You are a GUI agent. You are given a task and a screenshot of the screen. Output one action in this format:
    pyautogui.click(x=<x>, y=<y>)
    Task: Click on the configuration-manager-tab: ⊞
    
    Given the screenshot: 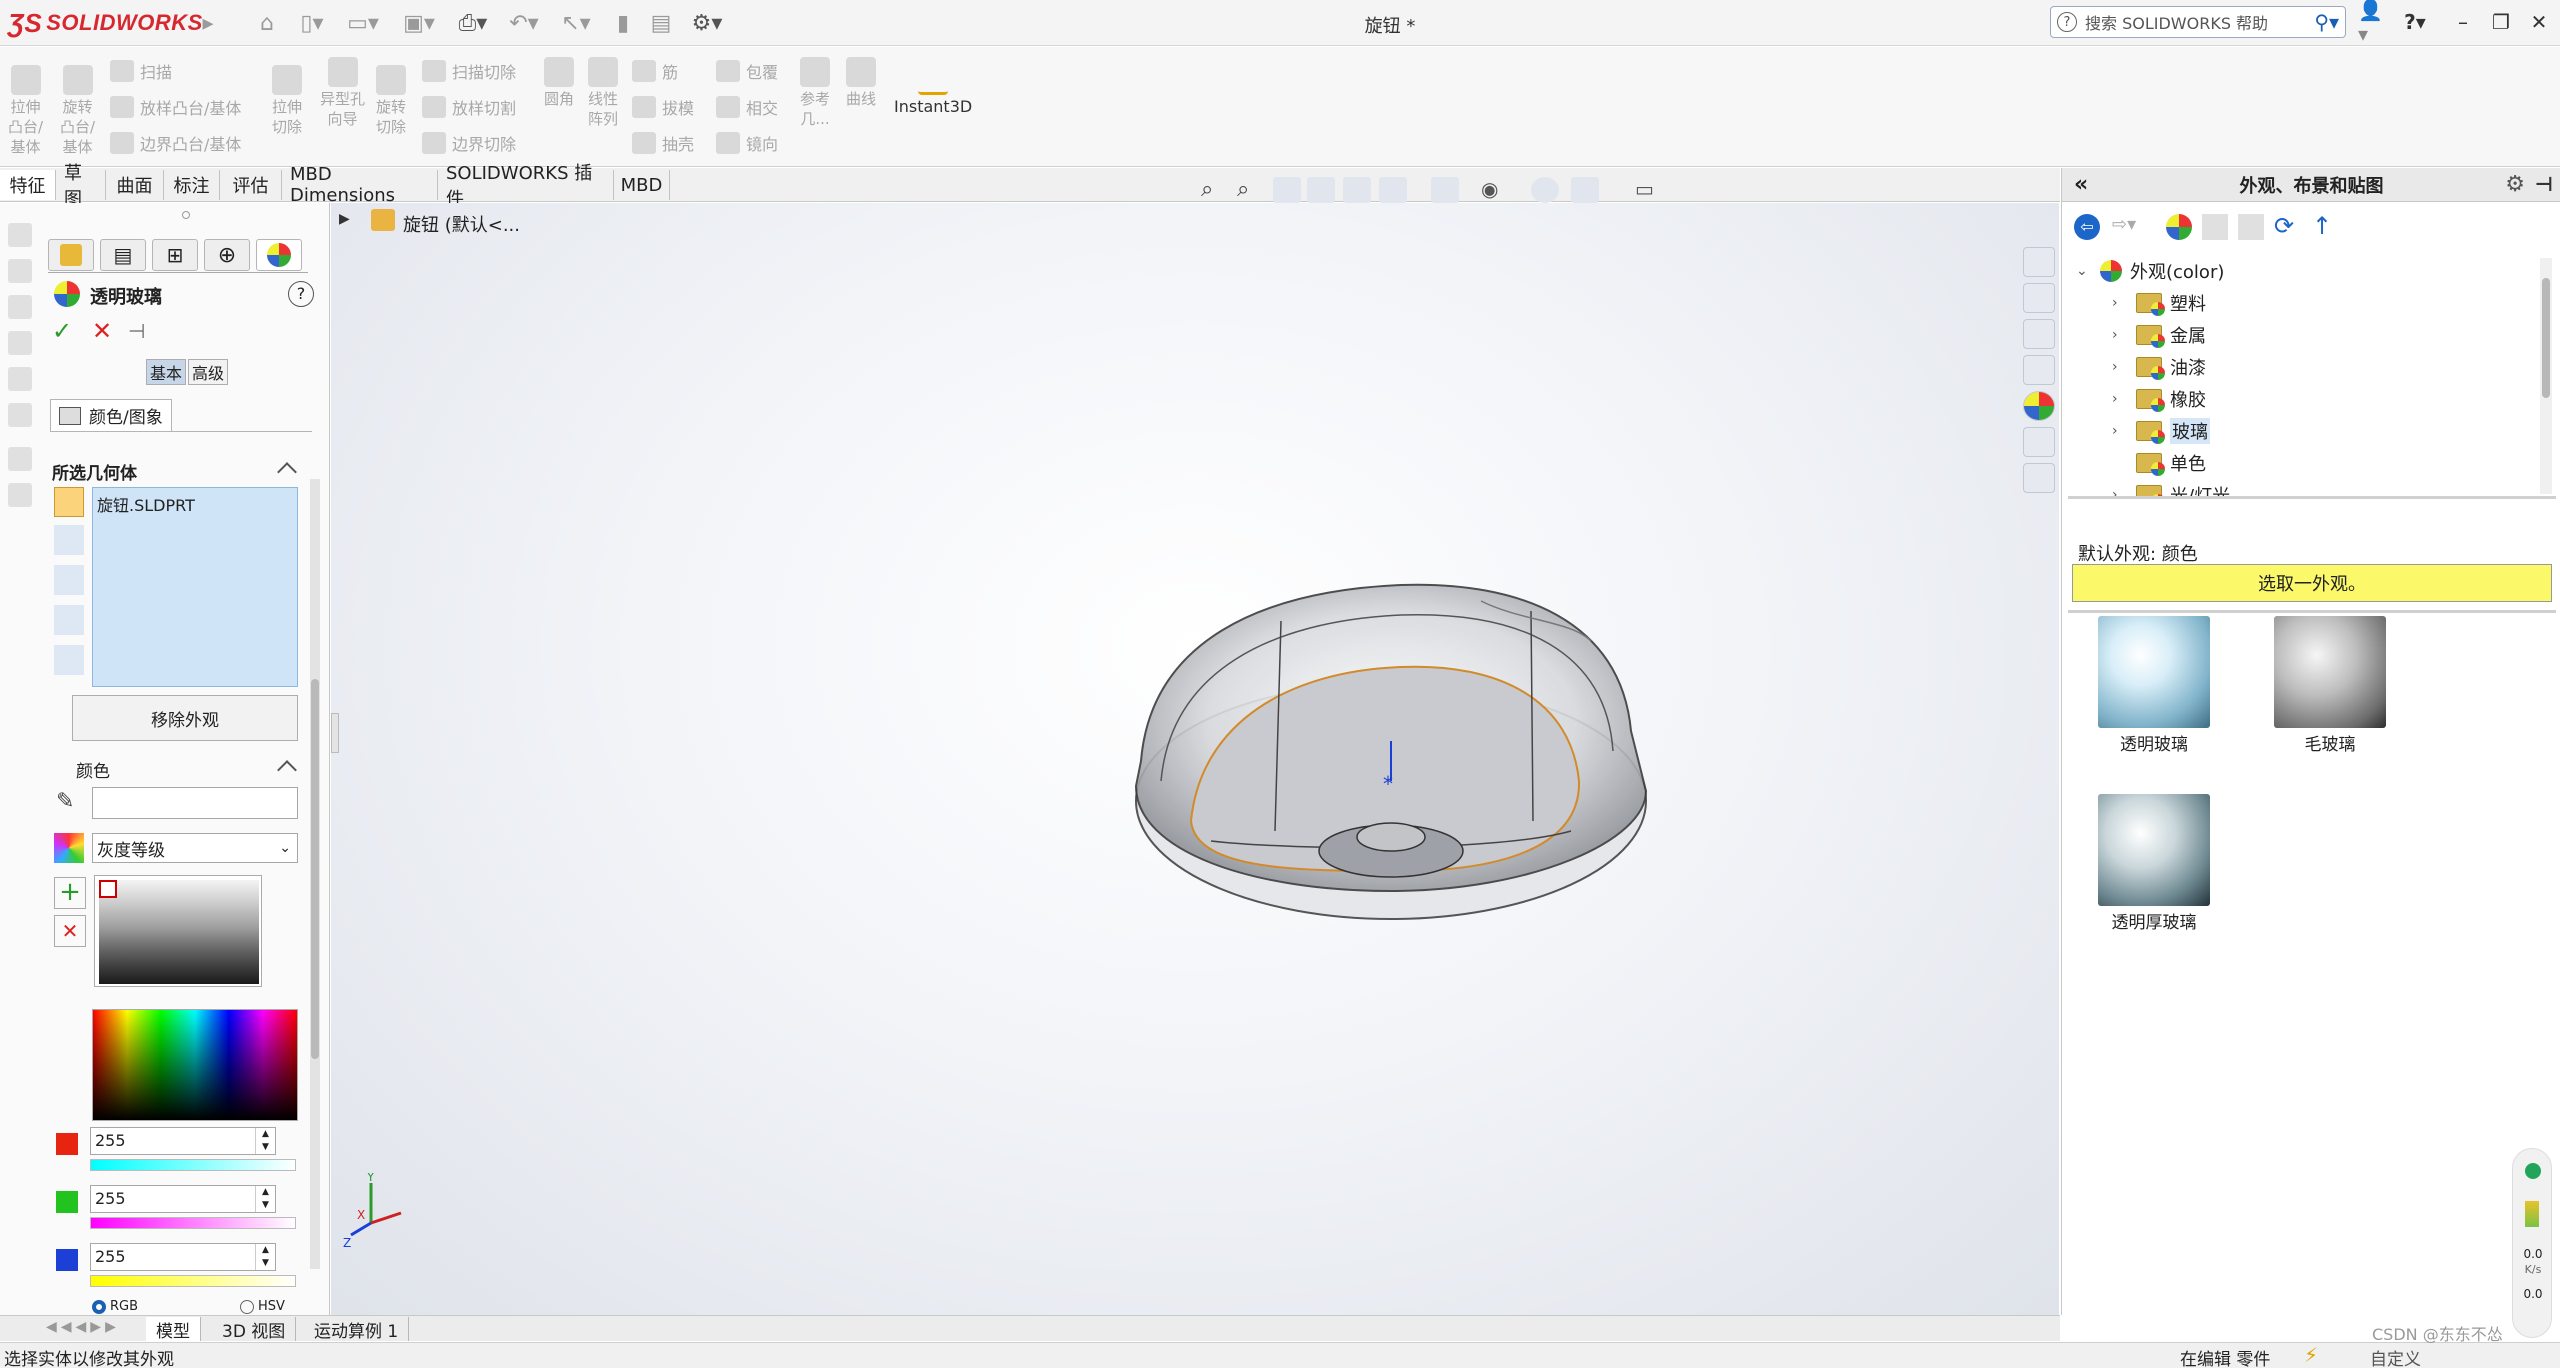 What is the action you would take?
    pyautogui.click(x=175, y=255)
    